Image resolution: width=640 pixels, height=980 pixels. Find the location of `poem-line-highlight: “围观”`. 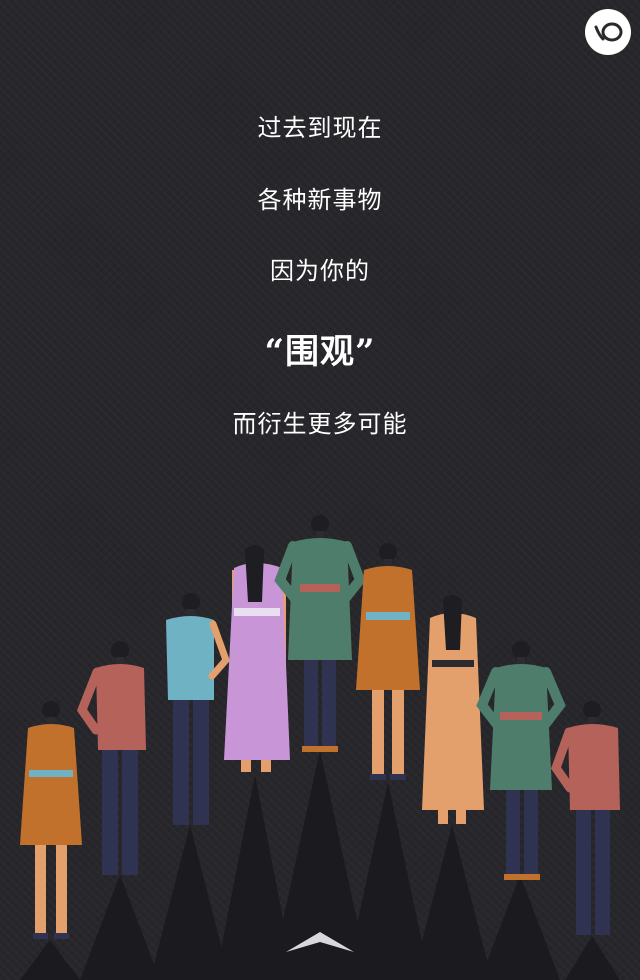

poem-line-highlight: “围观” is located at coordinates (320, 352).